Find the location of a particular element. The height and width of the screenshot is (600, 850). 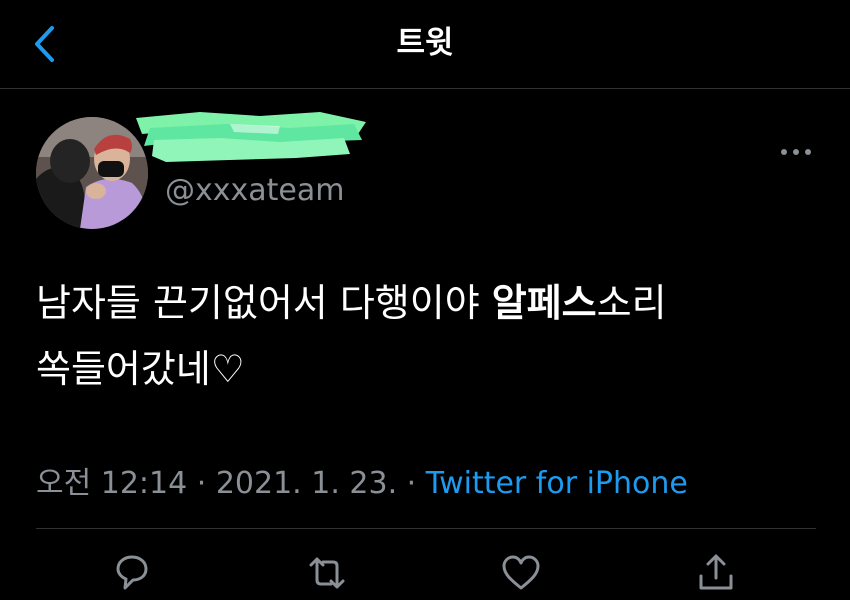

retweet-icon is located at coordinates (327, 573).